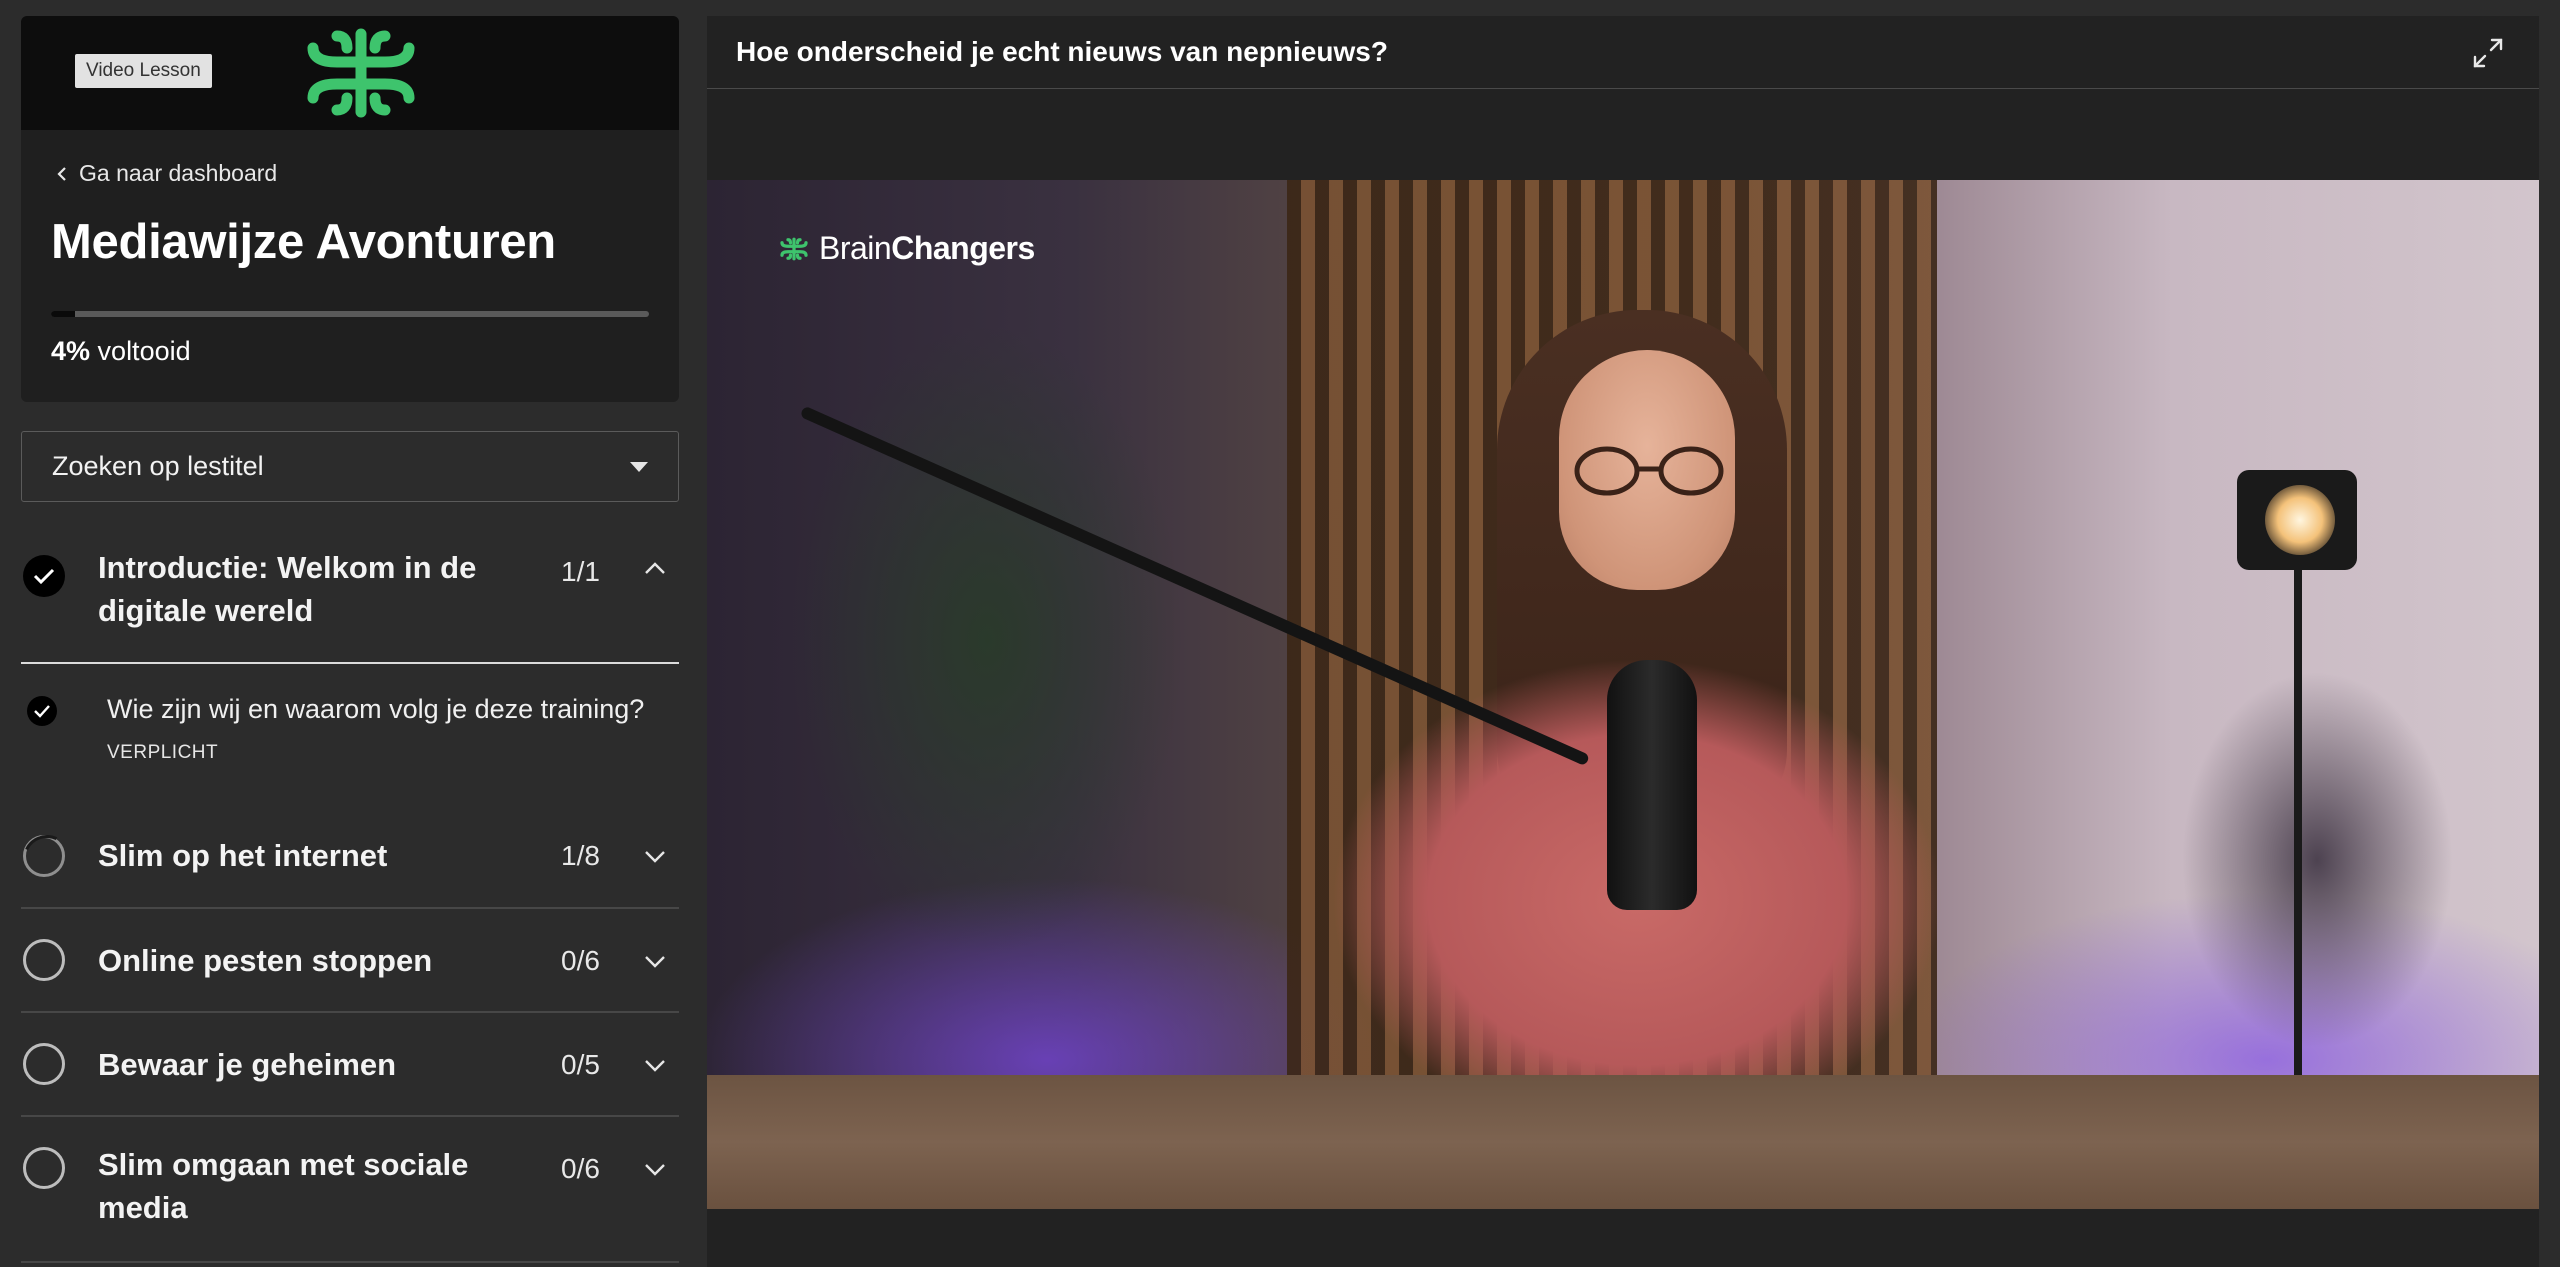 The width and height of the screenshot is (2560, 1267). What do you see at coordinates (143, 71) in the screenshot?
I see `video-lesson-badge: Video Lesson` at bounding box center [143, 71].